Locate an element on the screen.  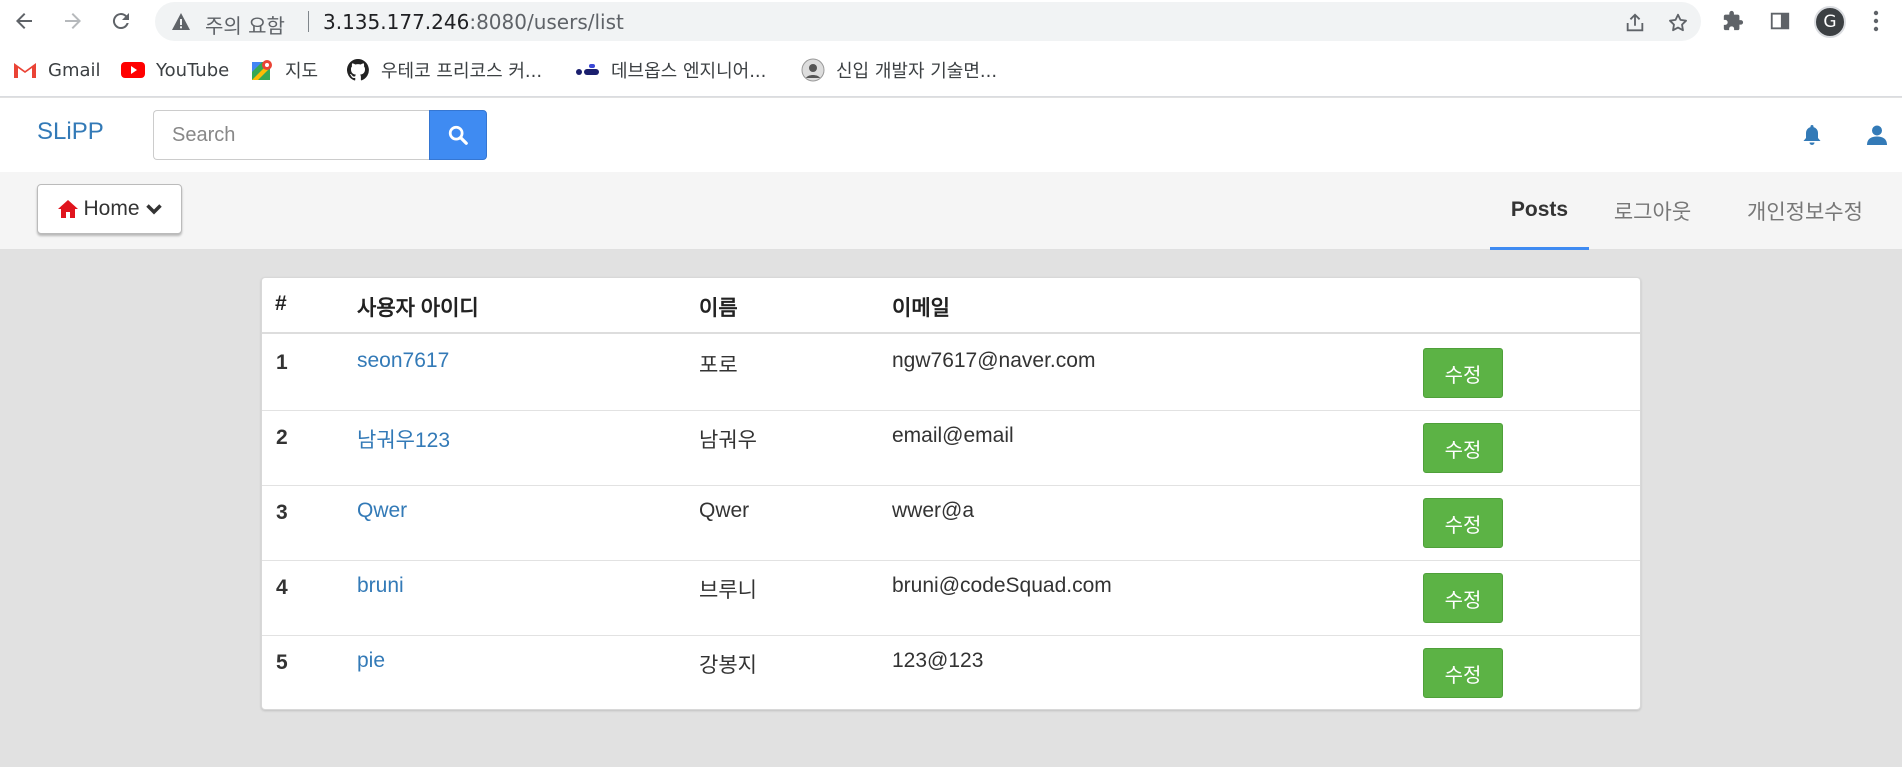
share-icon is located at coordinates (1635, 23).